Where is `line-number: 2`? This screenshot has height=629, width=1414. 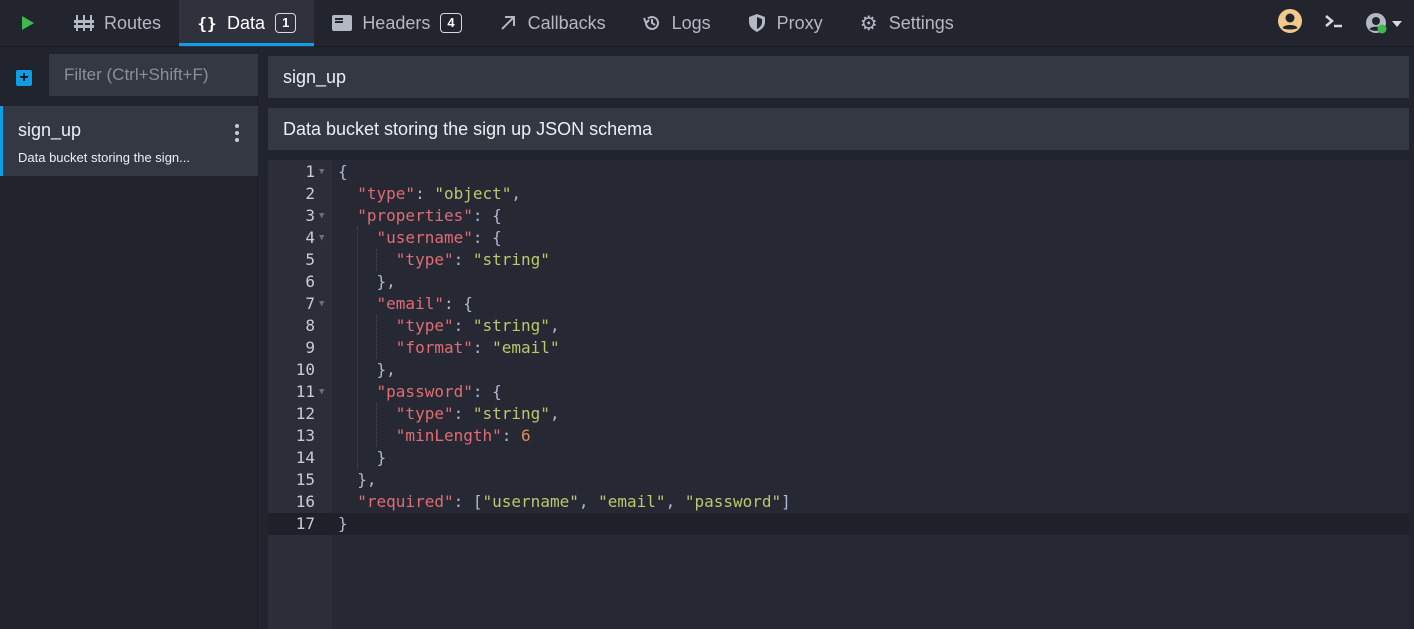 line-number: 2 is located at coordinates (310, 193).